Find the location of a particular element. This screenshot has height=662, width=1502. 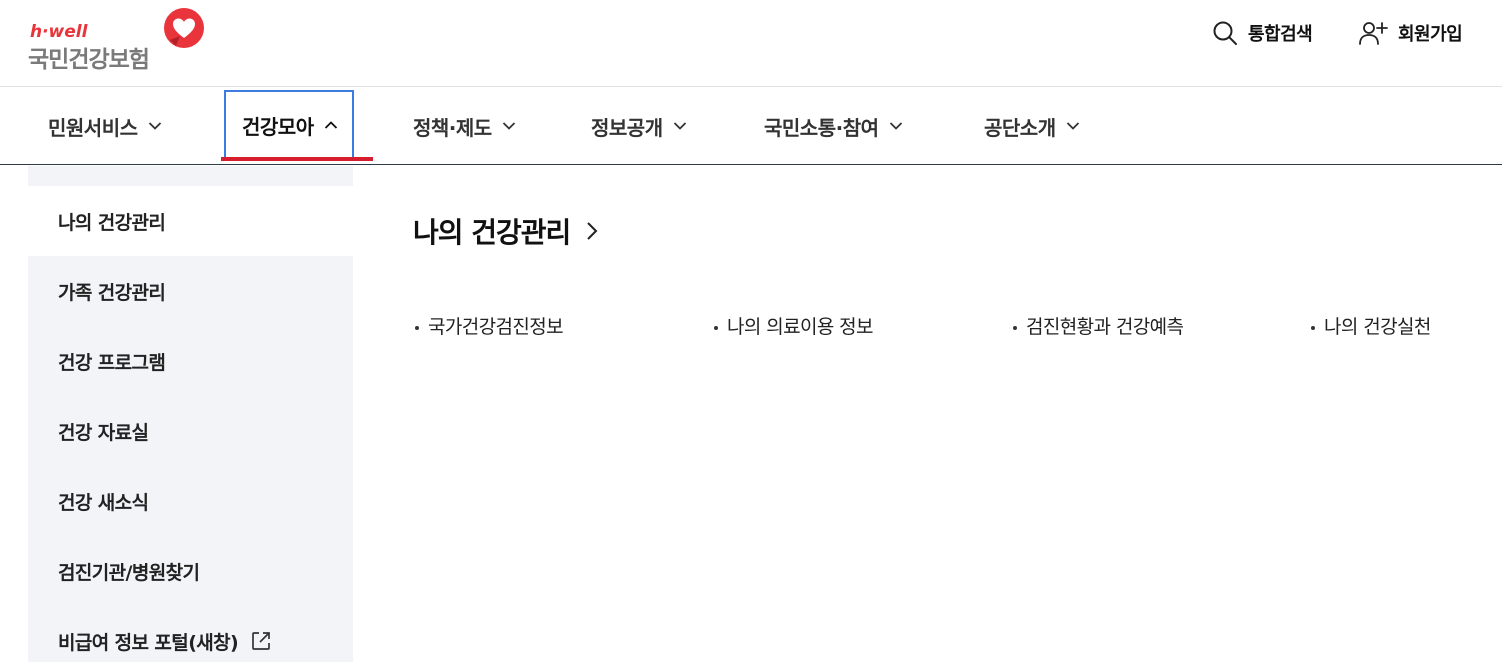

sidebar-item-label: 건강 프로그램 is located at coordinates (112, 362).